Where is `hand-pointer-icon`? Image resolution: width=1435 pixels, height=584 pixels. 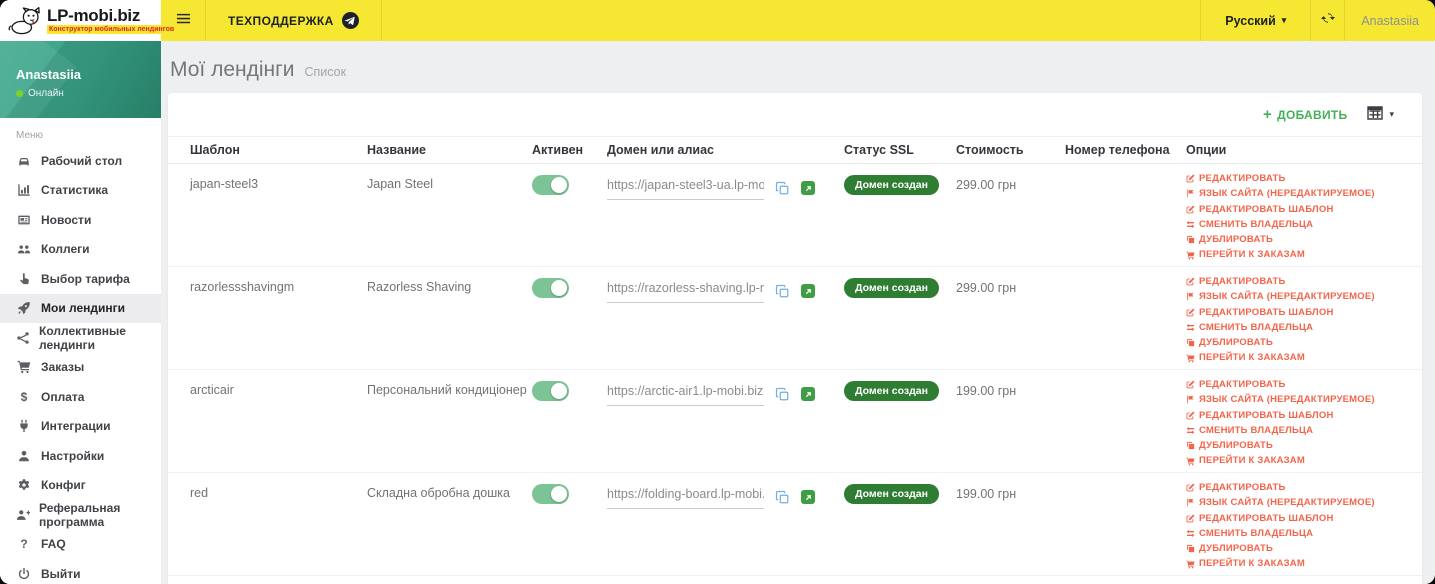 hand-pointer-icon is located at coordinates (24, 279).